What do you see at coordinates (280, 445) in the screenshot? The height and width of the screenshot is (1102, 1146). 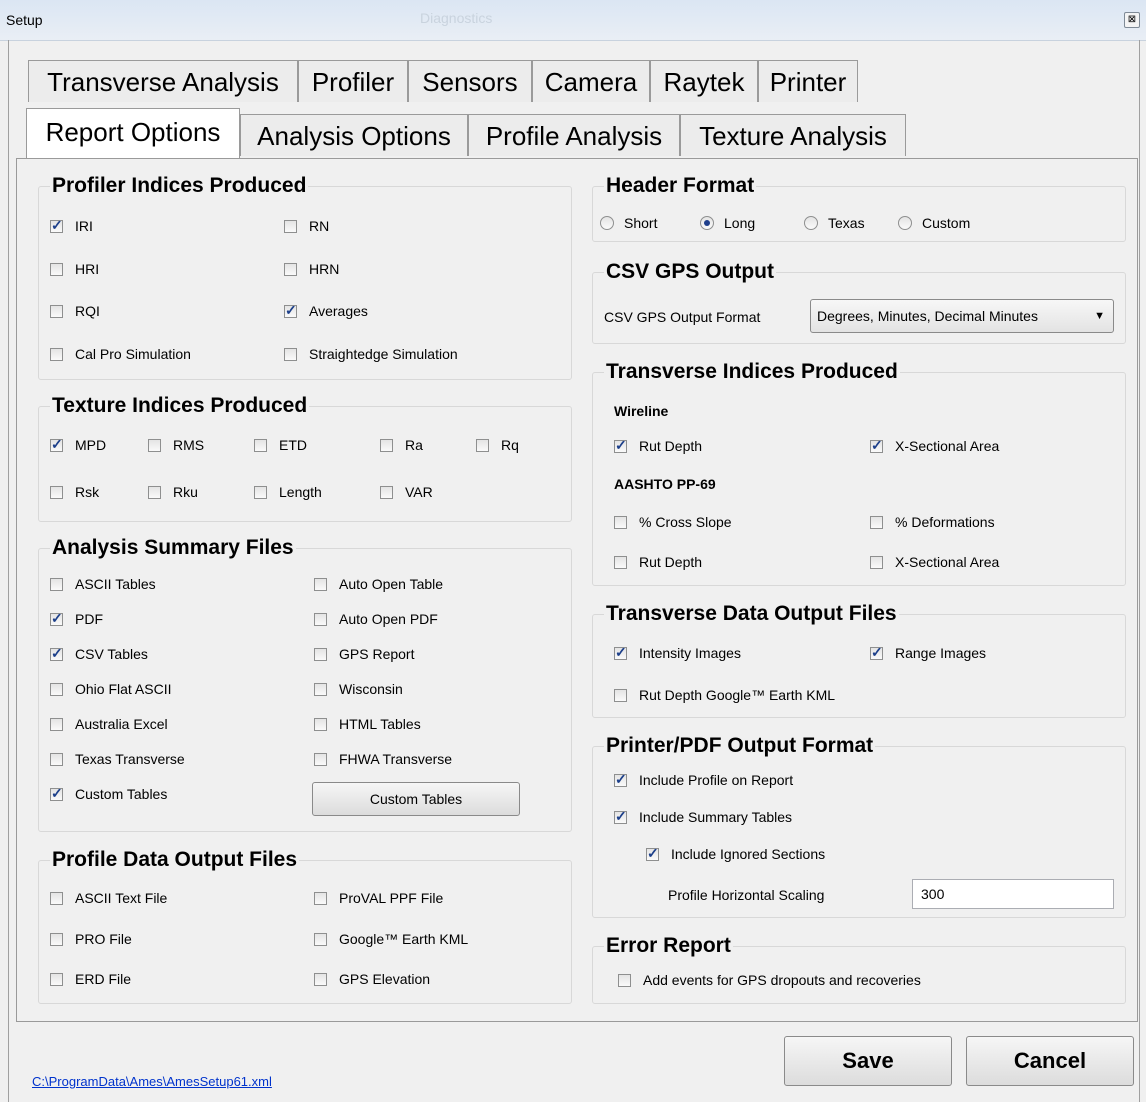 I see `checkbox-etd: ETD` at bounding box center [280, 445].